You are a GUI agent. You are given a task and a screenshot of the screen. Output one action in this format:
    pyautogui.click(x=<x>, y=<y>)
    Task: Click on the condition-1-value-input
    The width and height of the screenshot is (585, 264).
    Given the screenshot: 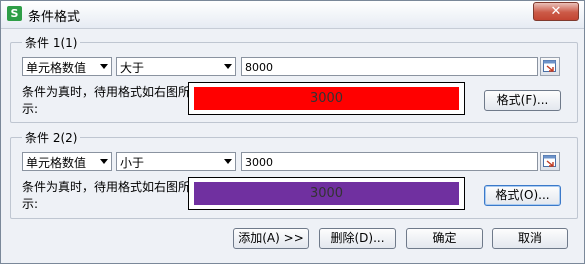 What is the action you would take?
    pyautogui.click(x=383, y=67)
    